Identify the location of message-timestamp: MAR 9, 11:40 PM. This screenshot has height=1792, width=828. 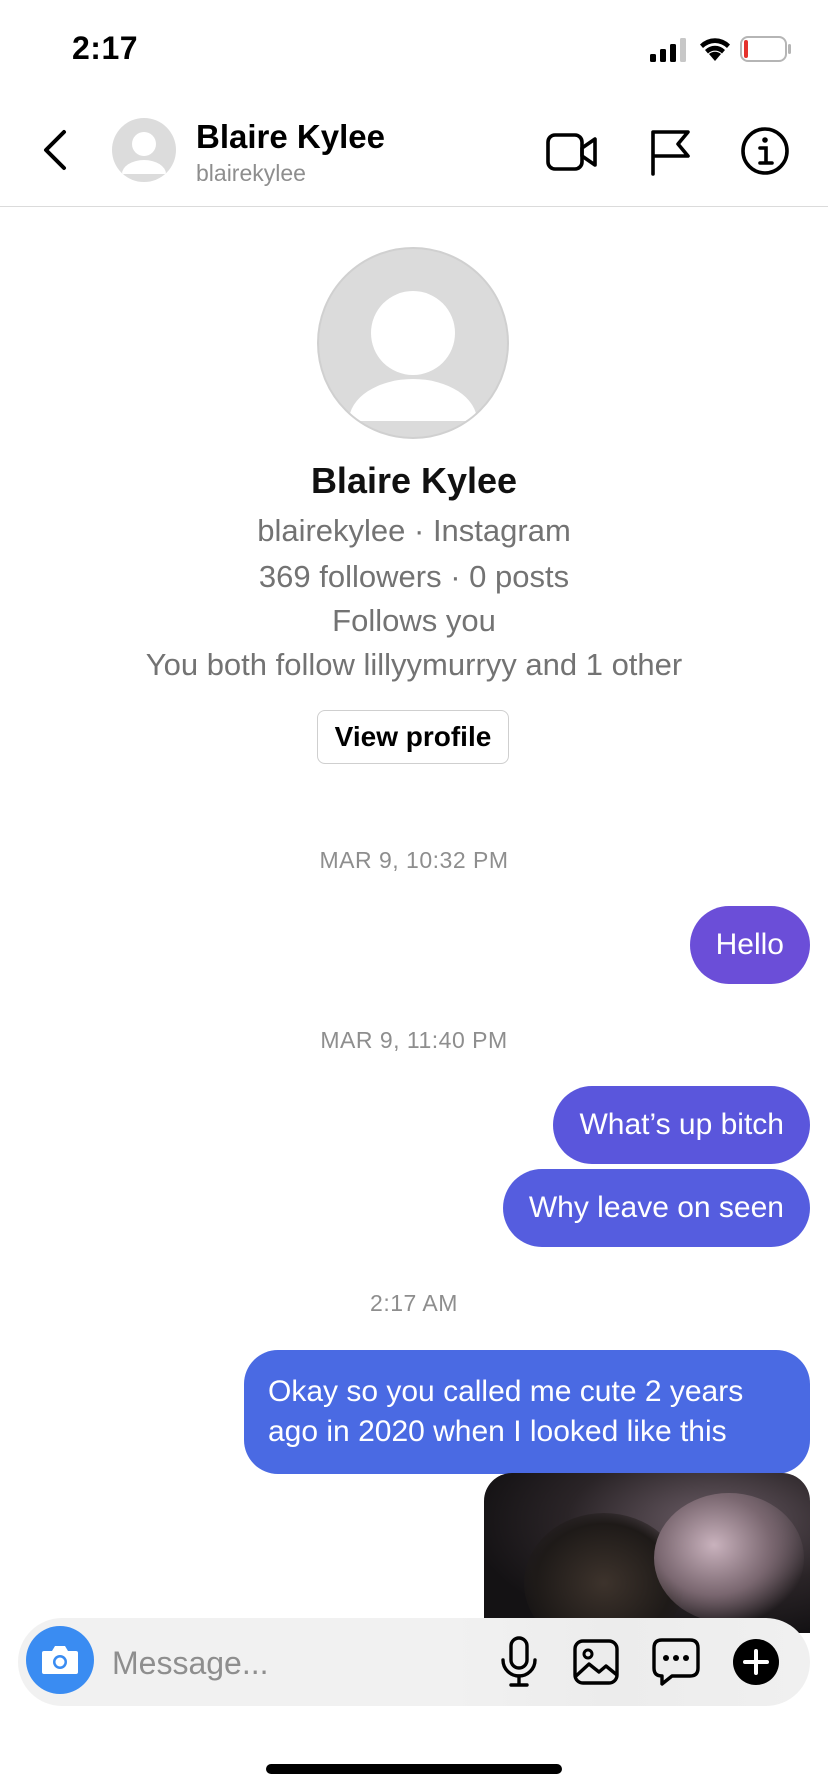
(414, 1040).